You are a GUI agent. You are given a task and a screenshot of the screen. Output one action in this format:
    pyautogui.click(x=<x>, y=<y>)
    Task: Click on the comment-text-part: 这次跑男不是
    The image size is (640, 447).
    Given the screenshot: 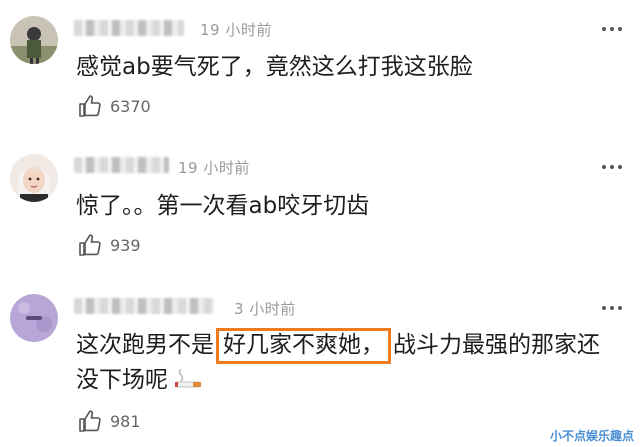 What is the action you would take?
    pyautogui.click(x=145, y=345)
    